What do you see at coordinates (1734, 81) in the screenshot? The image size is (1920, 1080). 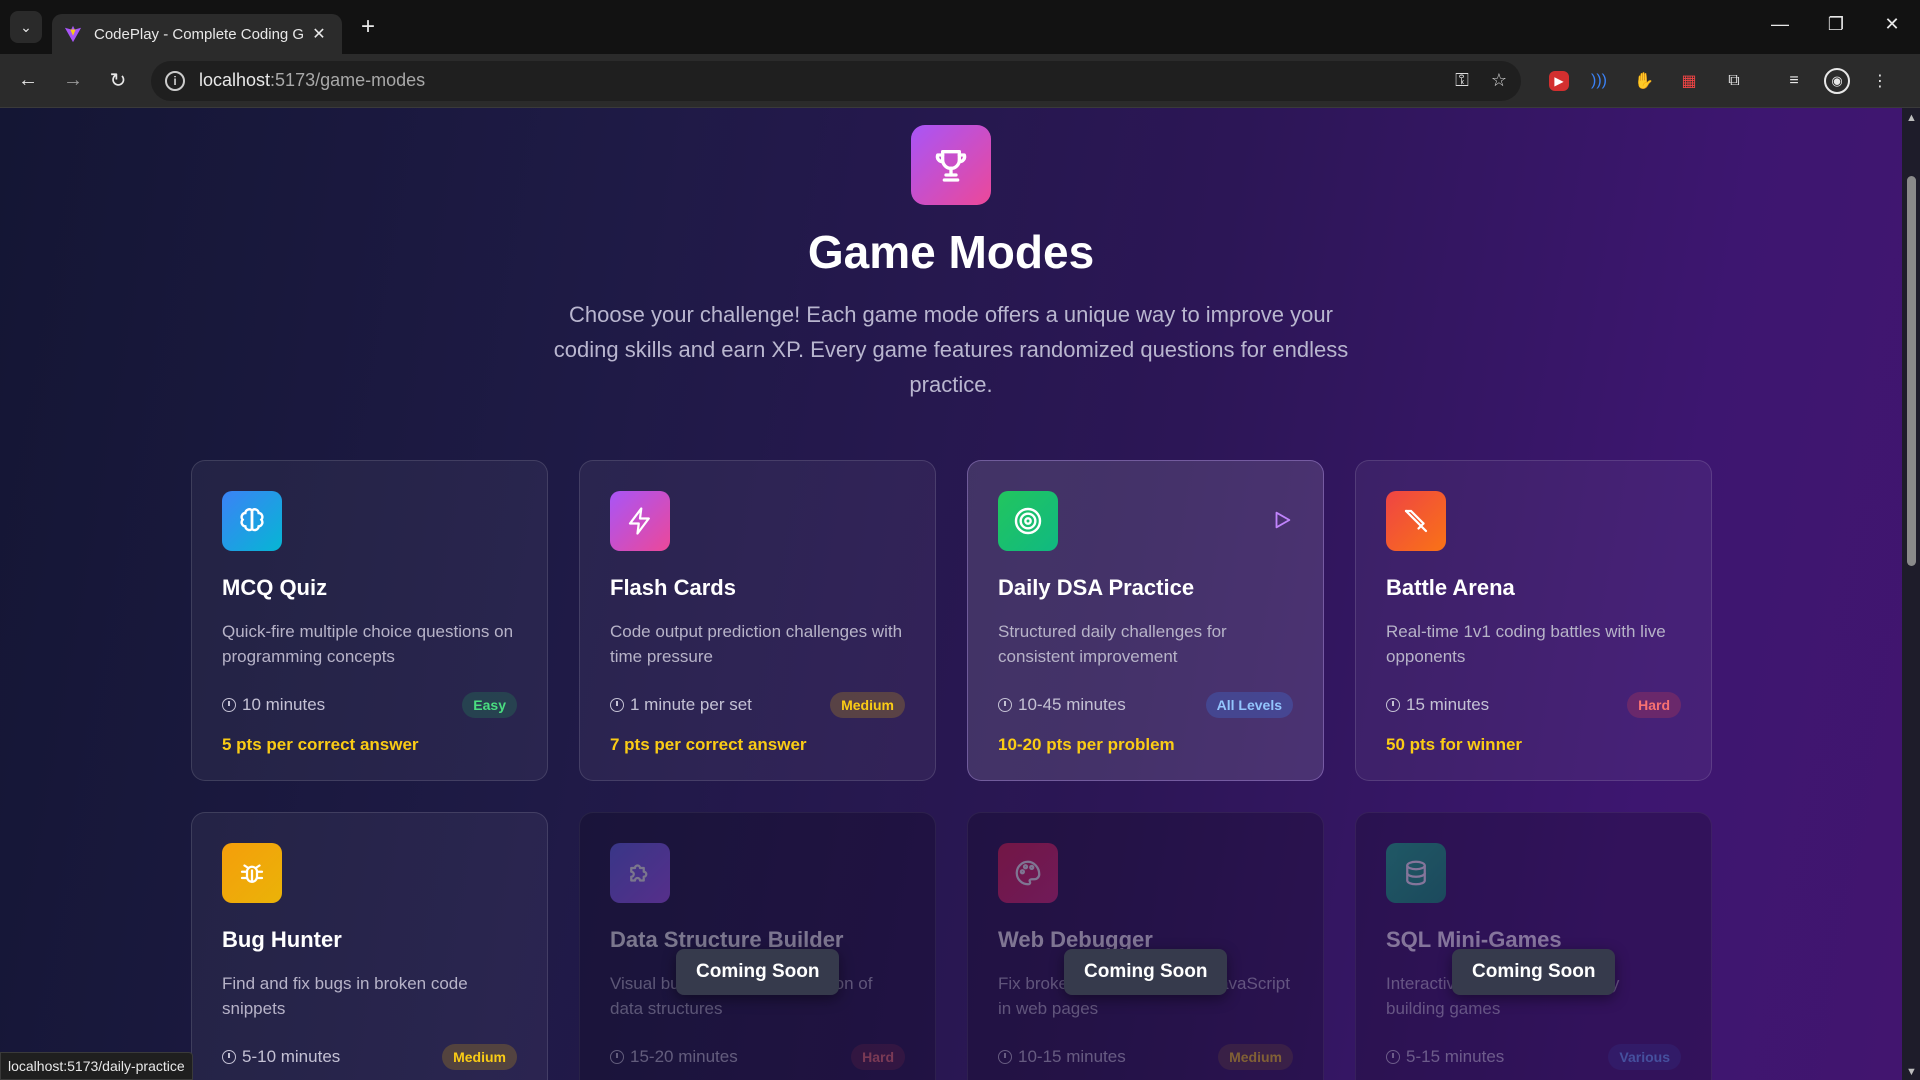 I see `extensions-puzzle-icon: ⧉` at bounding box center [1734, 81].